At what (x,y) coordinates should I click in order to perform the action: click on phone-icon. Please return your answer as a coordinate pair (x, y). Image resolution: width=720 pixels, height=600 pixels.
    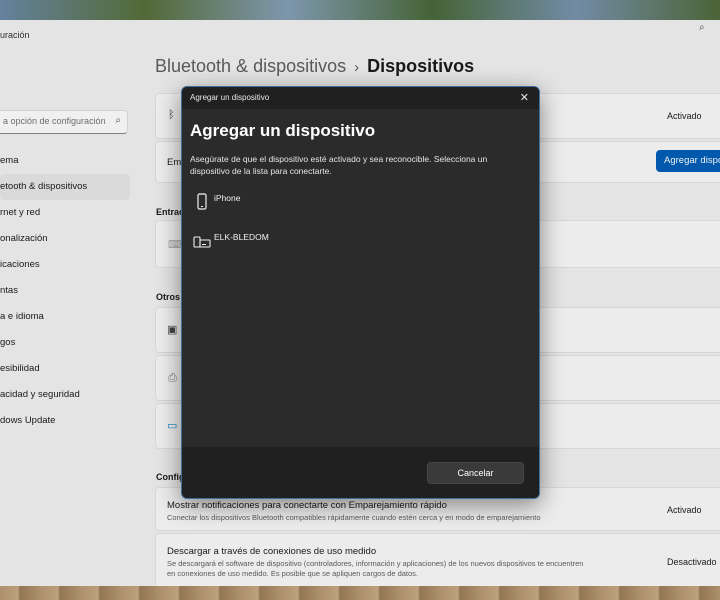
    Looking at the image, I should click on (202, 202).